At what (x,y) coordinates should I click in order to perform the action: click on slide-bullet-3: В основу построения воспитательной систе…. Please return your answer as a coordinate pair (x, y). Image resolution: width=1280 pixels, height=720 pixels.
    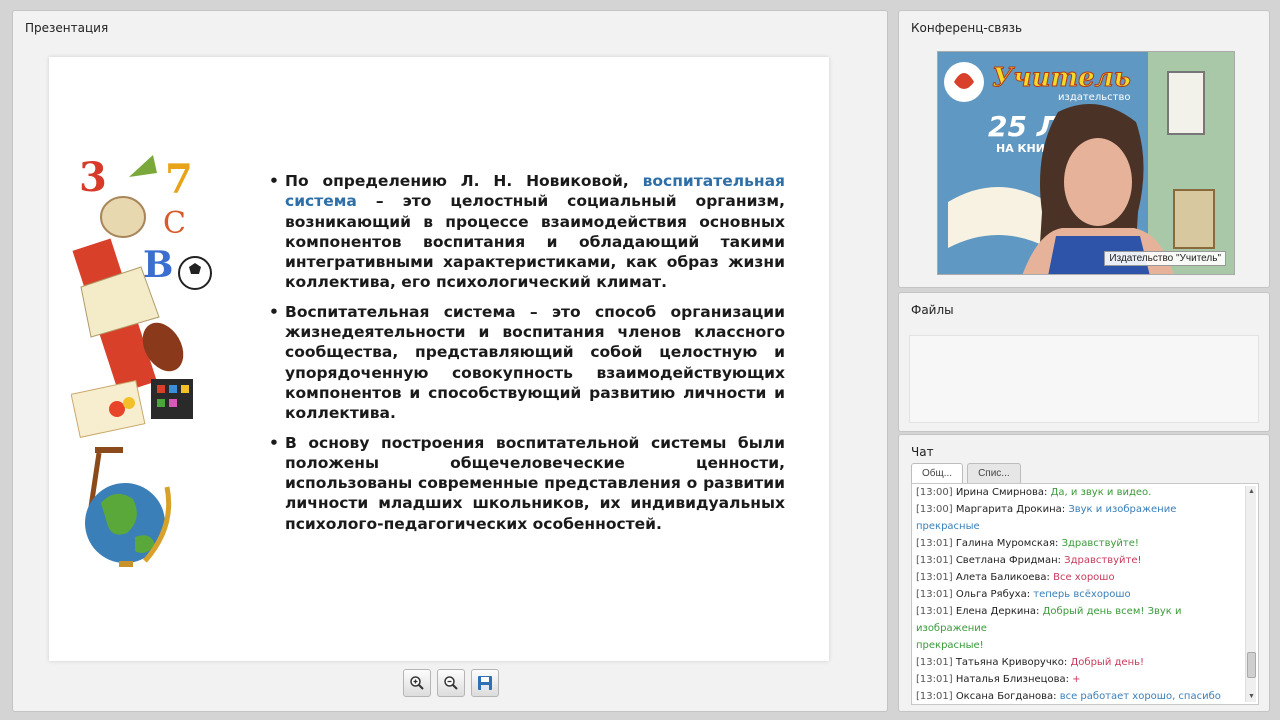
    Looking at the image, I should click on (526, 483).